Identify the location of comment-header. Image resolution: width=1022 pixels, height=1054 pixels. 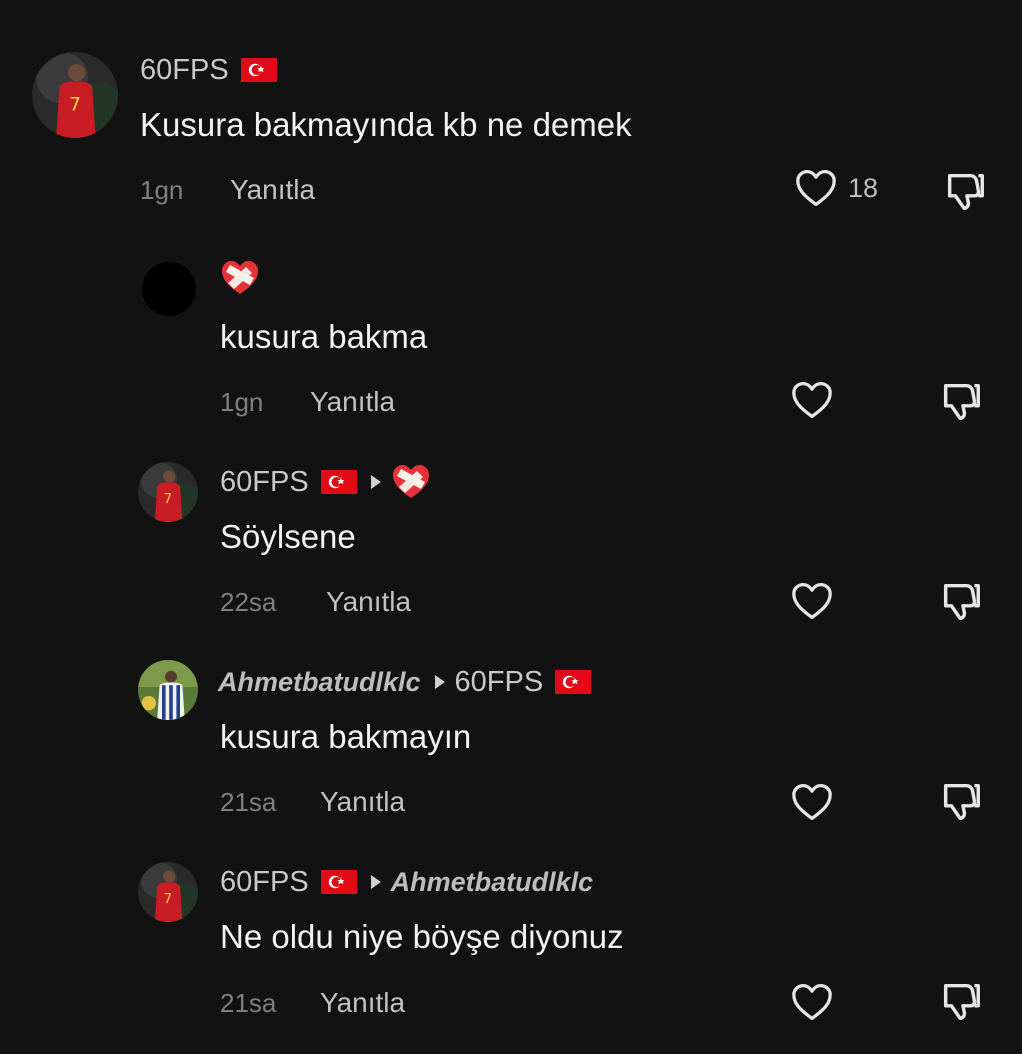
(240, 278).